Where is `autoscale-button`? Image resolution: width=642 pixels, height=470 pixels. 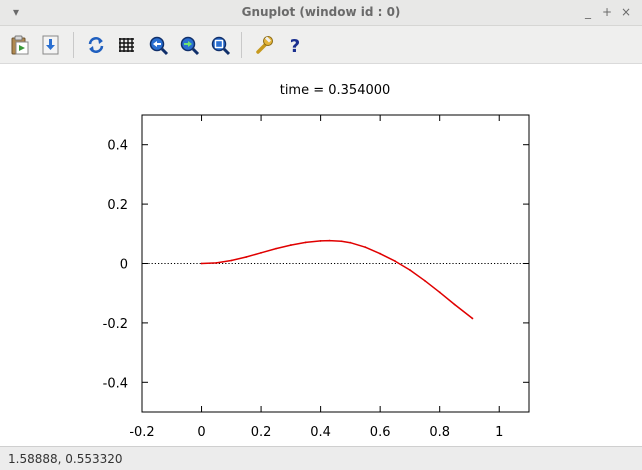 autoscale-button is located at coordinates (220, 45).